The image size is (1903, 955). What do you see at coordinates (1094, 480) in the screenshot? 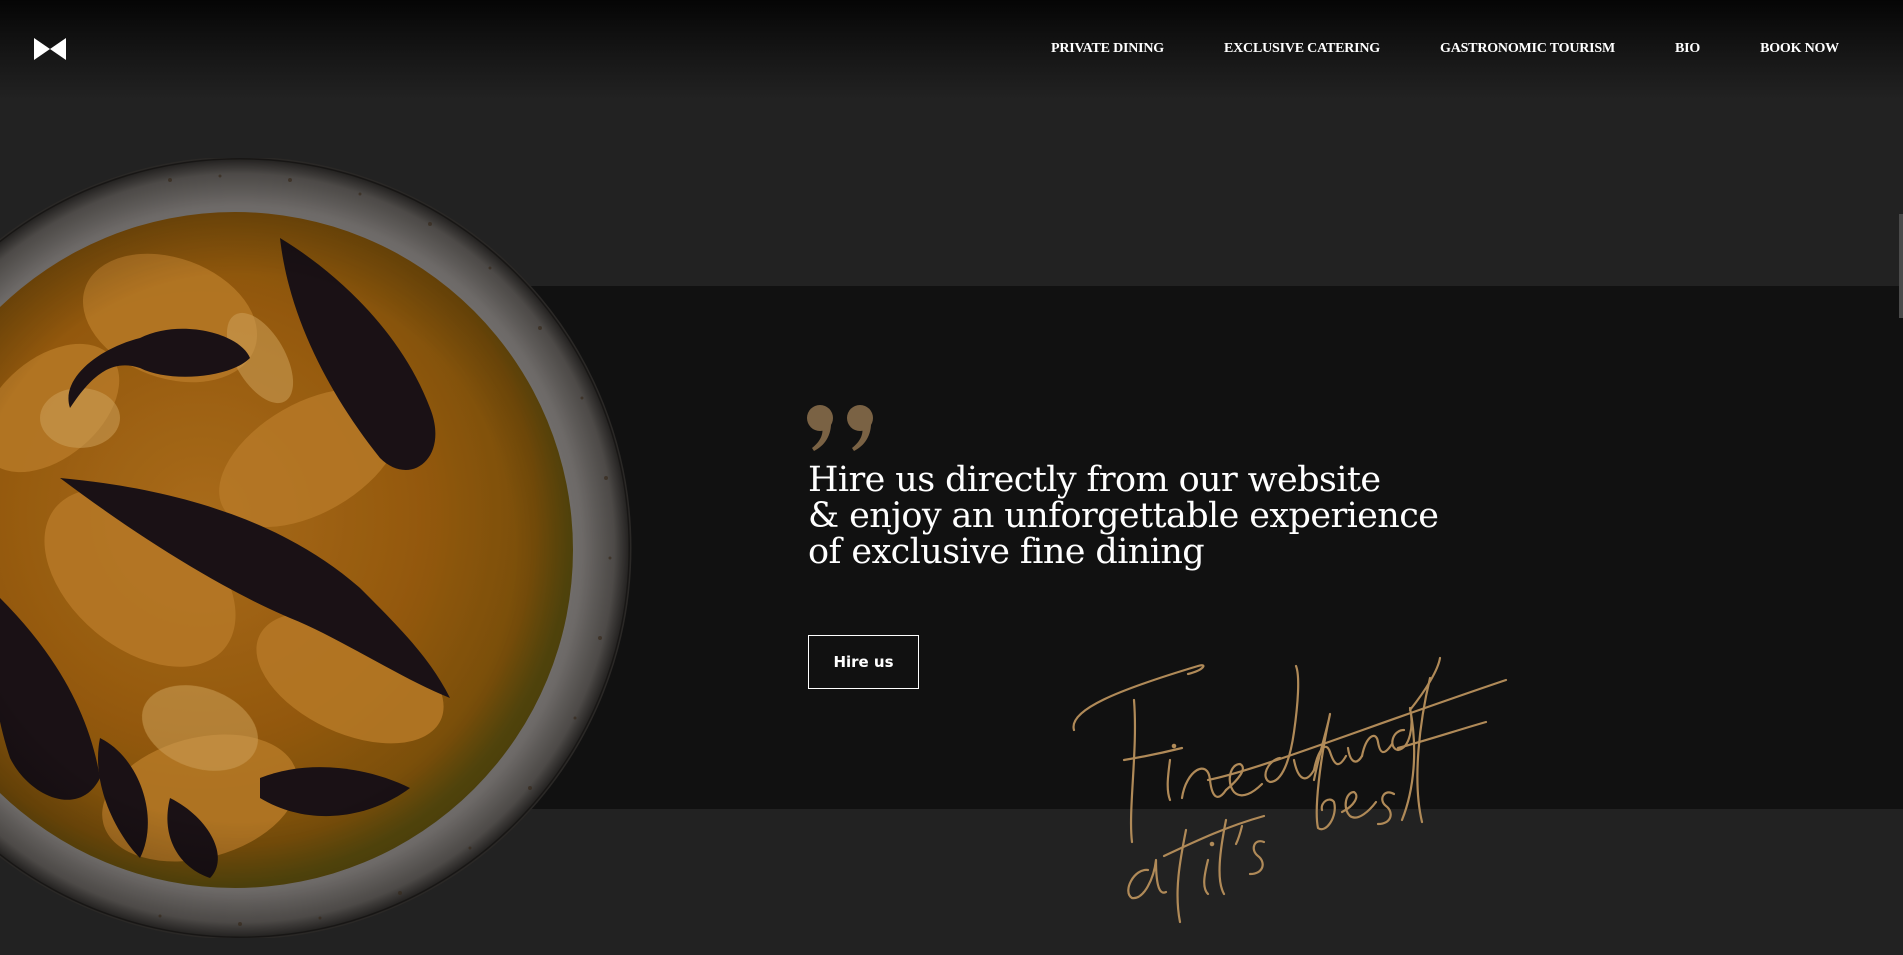
I see `headline-line: Hire us directly from our website` at bounding box center [1094, 480].